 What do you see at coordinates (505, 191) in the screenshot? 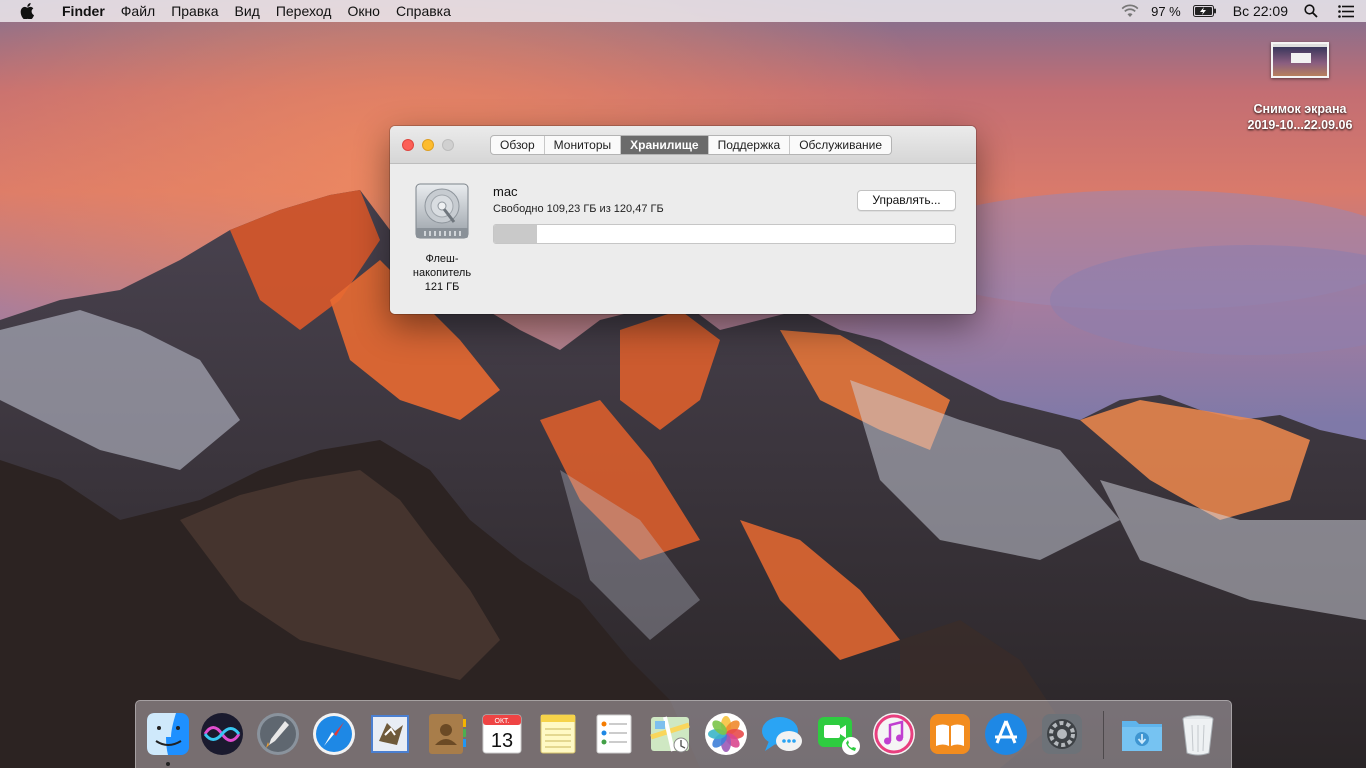
I see `volume-name: mac` at bounding box center [505, 191].